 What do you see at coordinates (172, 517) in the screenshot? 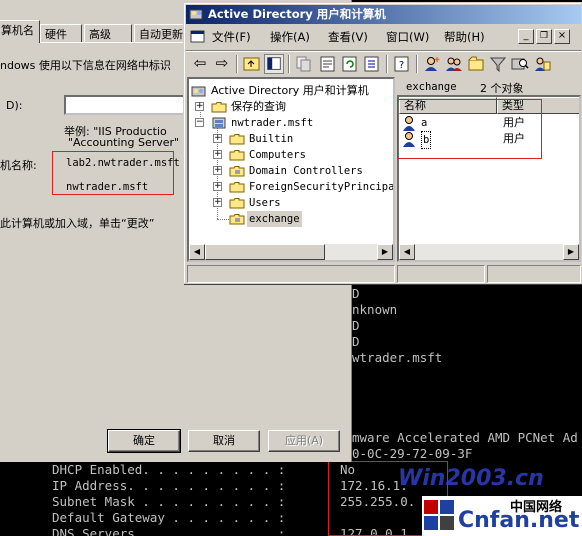
I see `console-label: Default Gateway . . . . . . . :` at bounding box center [172, 517].